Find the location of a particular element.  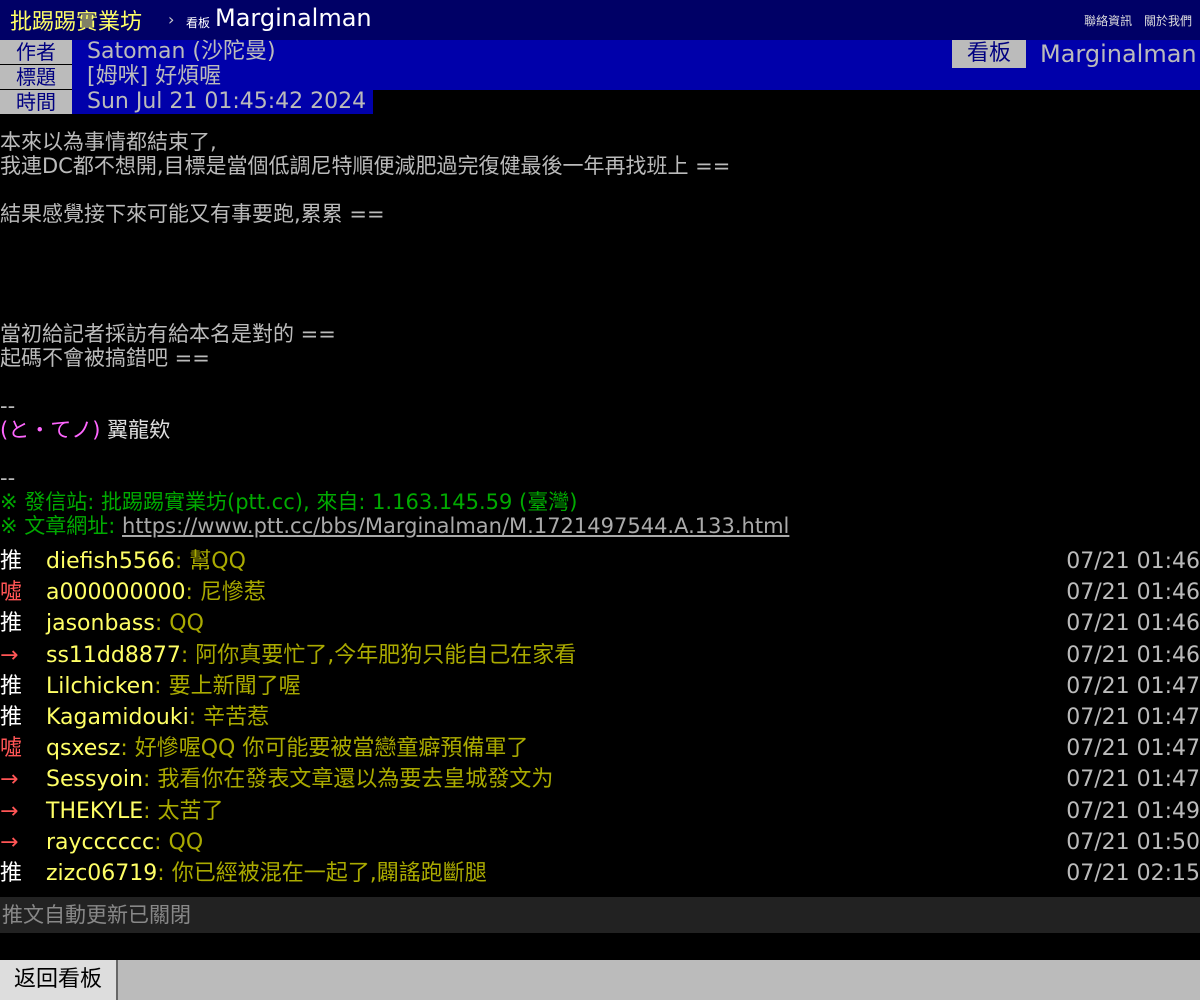

board-tag-label: 看板 is located at coordinates (989, 54).